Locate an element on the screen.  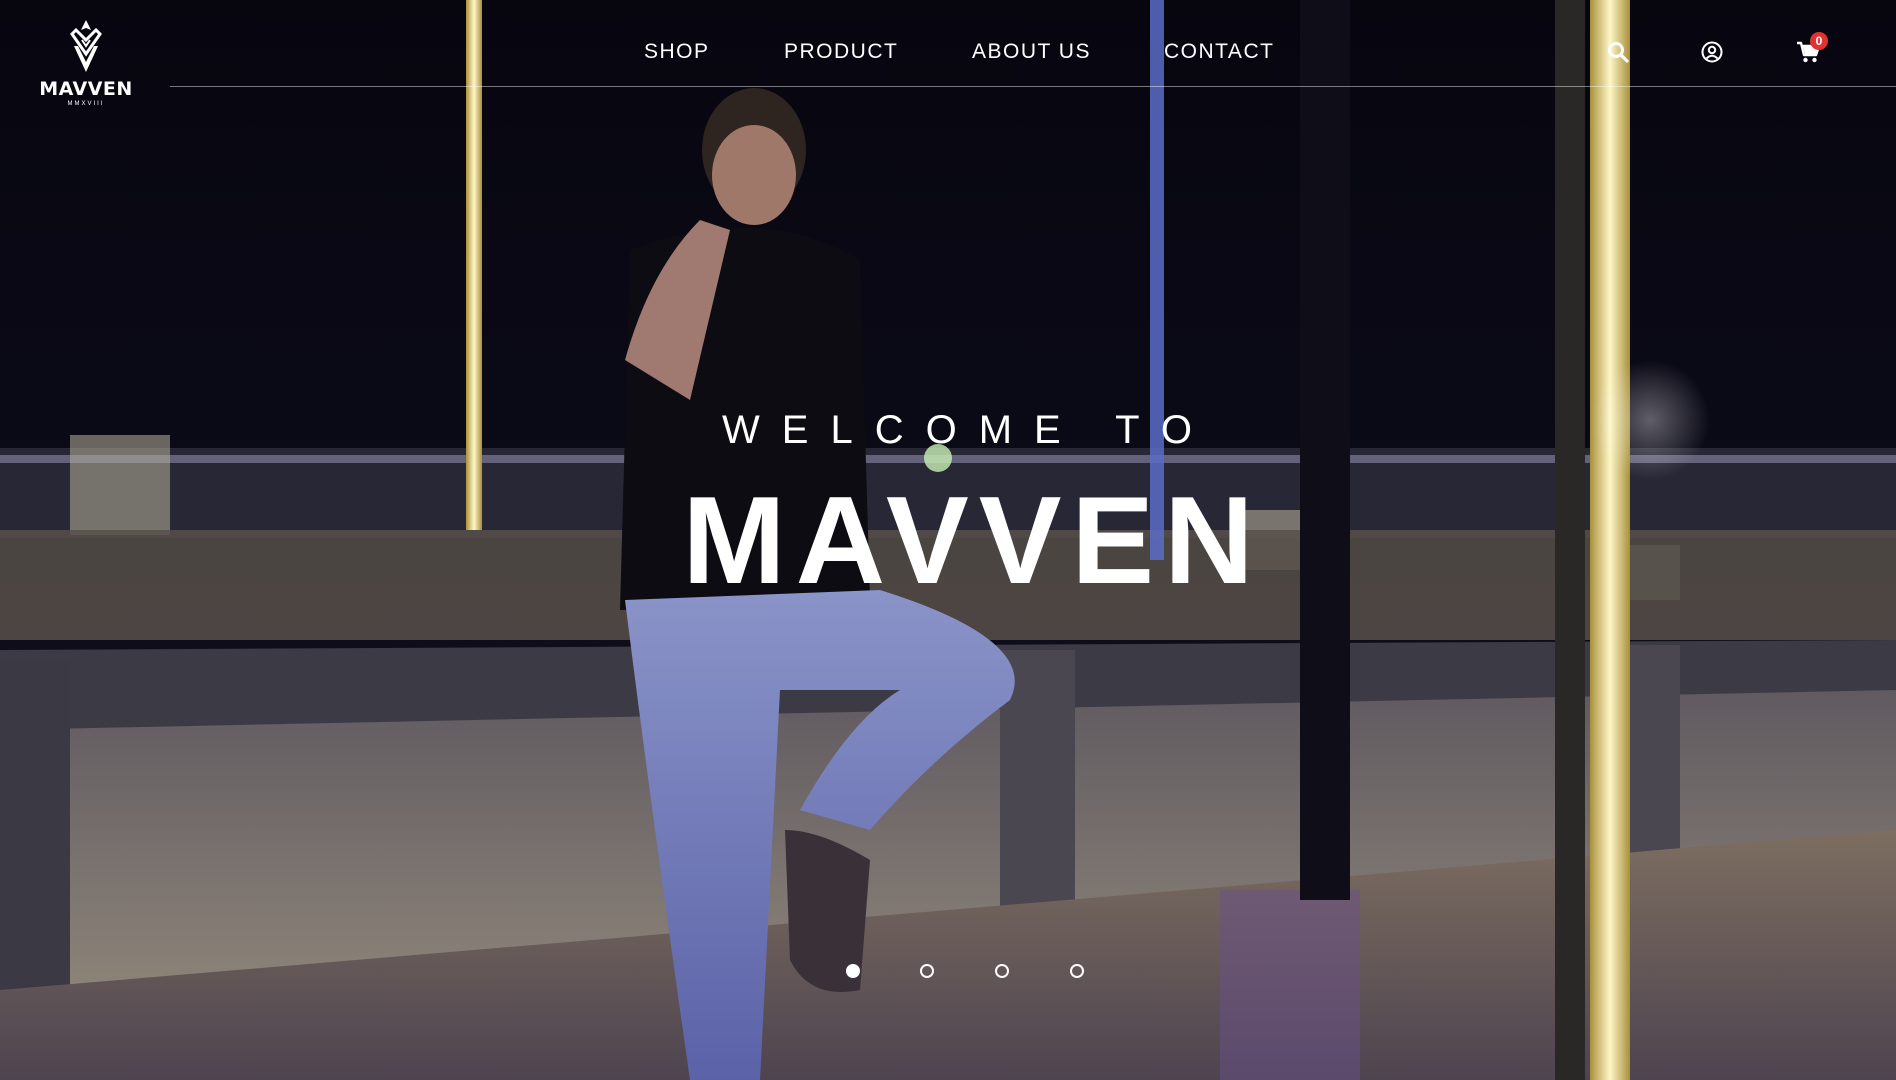
cart-count-badge: 0 is located at coordinates (1819, 41).